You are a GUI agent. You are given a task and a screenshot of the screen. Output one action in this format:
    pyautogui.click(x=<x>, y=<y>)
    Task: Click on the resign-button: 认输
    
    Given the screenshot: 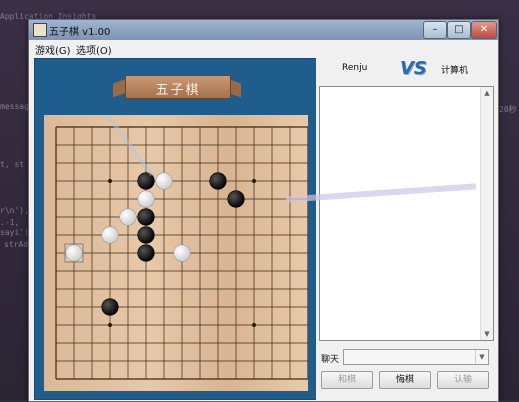 What is the action you would take?
    pyautogui.click(x=463, y=380)
    